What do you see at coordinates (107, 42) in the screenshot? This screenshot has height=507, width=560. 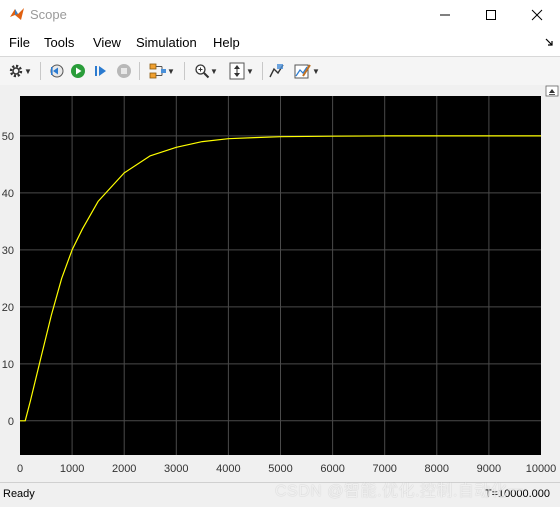 I see `menu-view: View` at bounding box center [107, 42].